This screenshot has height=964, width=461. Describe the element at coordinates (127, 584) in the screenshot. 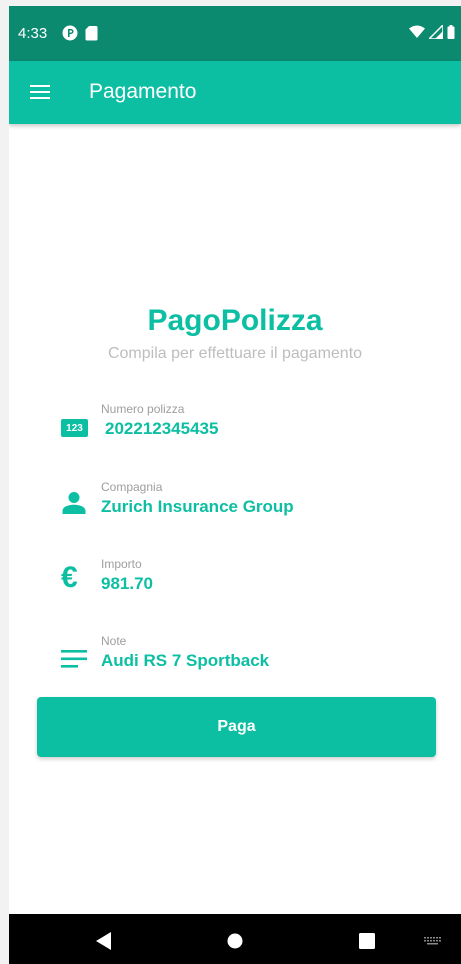

I see `amount-value: 981.70` at that location.